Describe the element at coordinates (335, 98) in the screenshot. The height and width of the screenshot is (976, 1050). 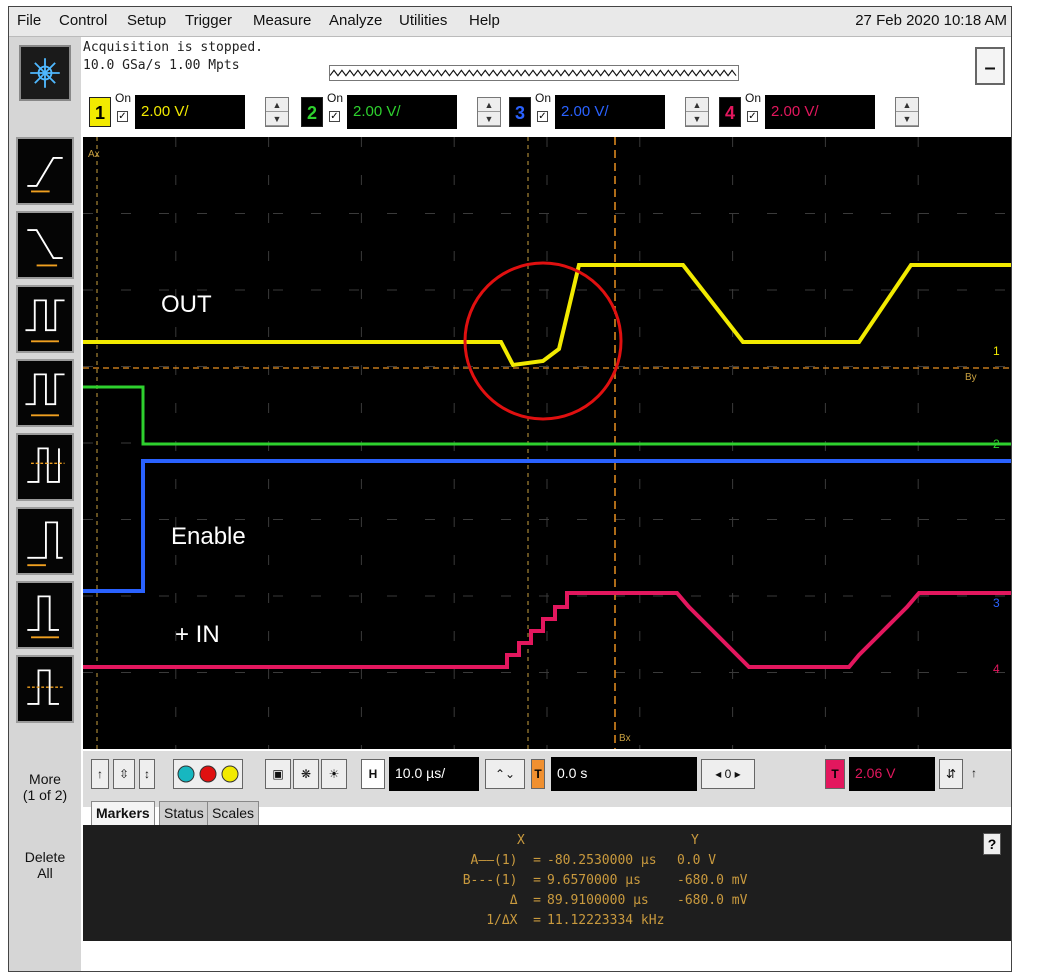
I see `channel-2-on-label: On` at that location.